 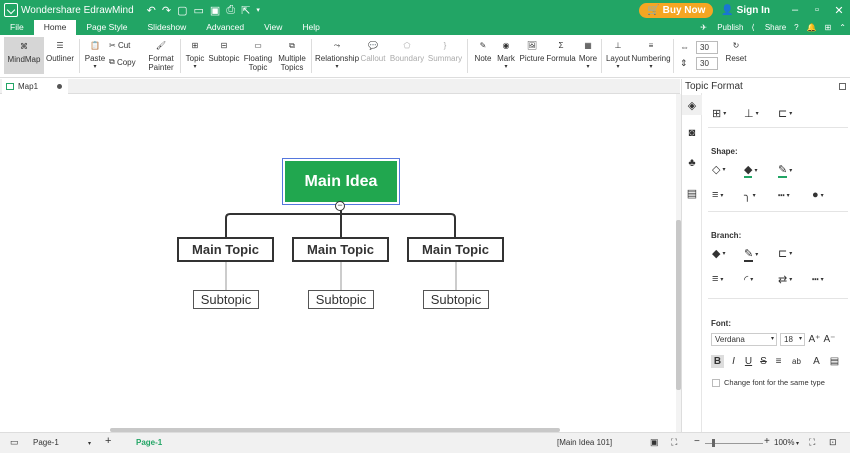 I want to click on clipart-icon: ♣, so click(x=692, y=163).